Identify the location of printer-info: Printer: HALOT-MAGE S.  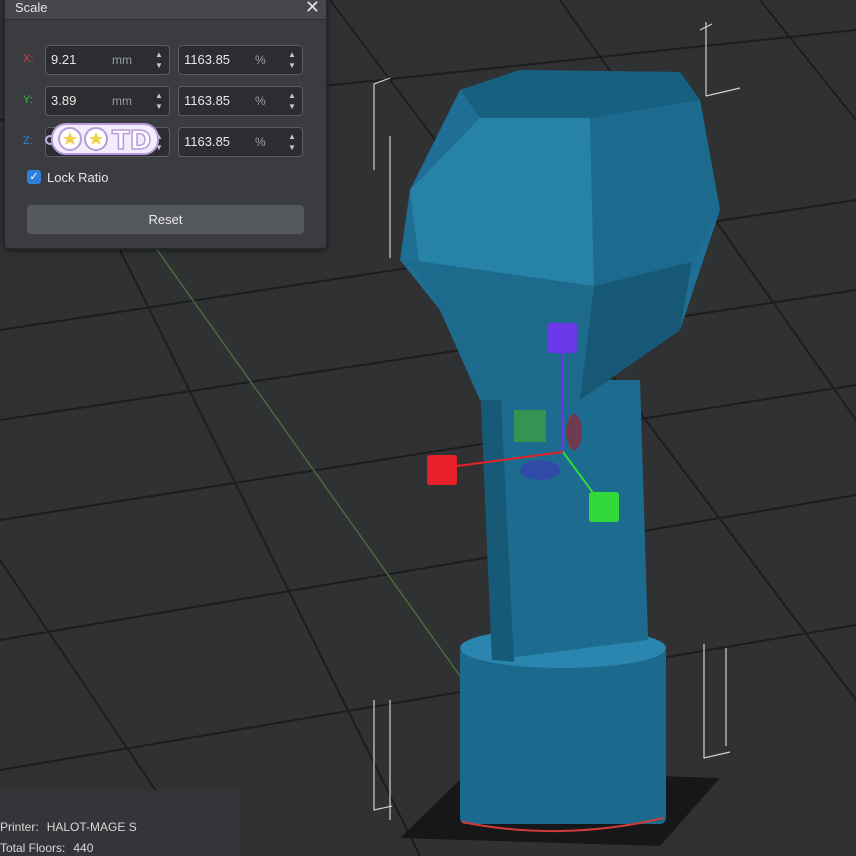
(68, 827).